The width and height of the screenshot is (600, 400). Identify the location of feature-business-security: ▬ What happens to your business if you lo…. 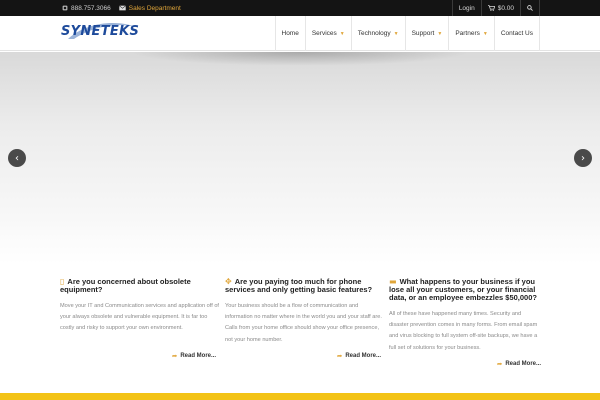
(465, 323).